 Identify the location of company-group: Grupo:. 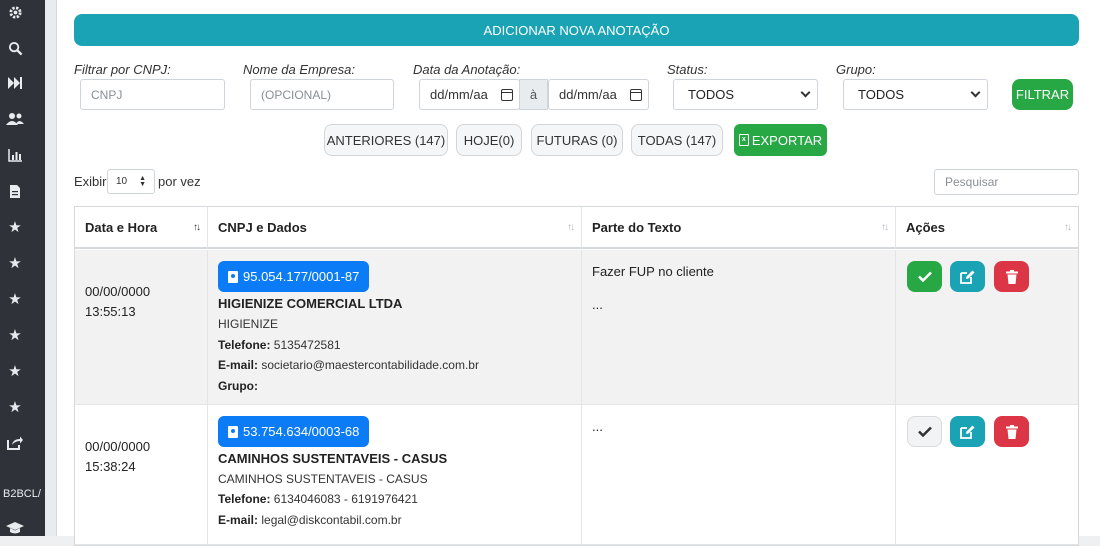
(238, 386).